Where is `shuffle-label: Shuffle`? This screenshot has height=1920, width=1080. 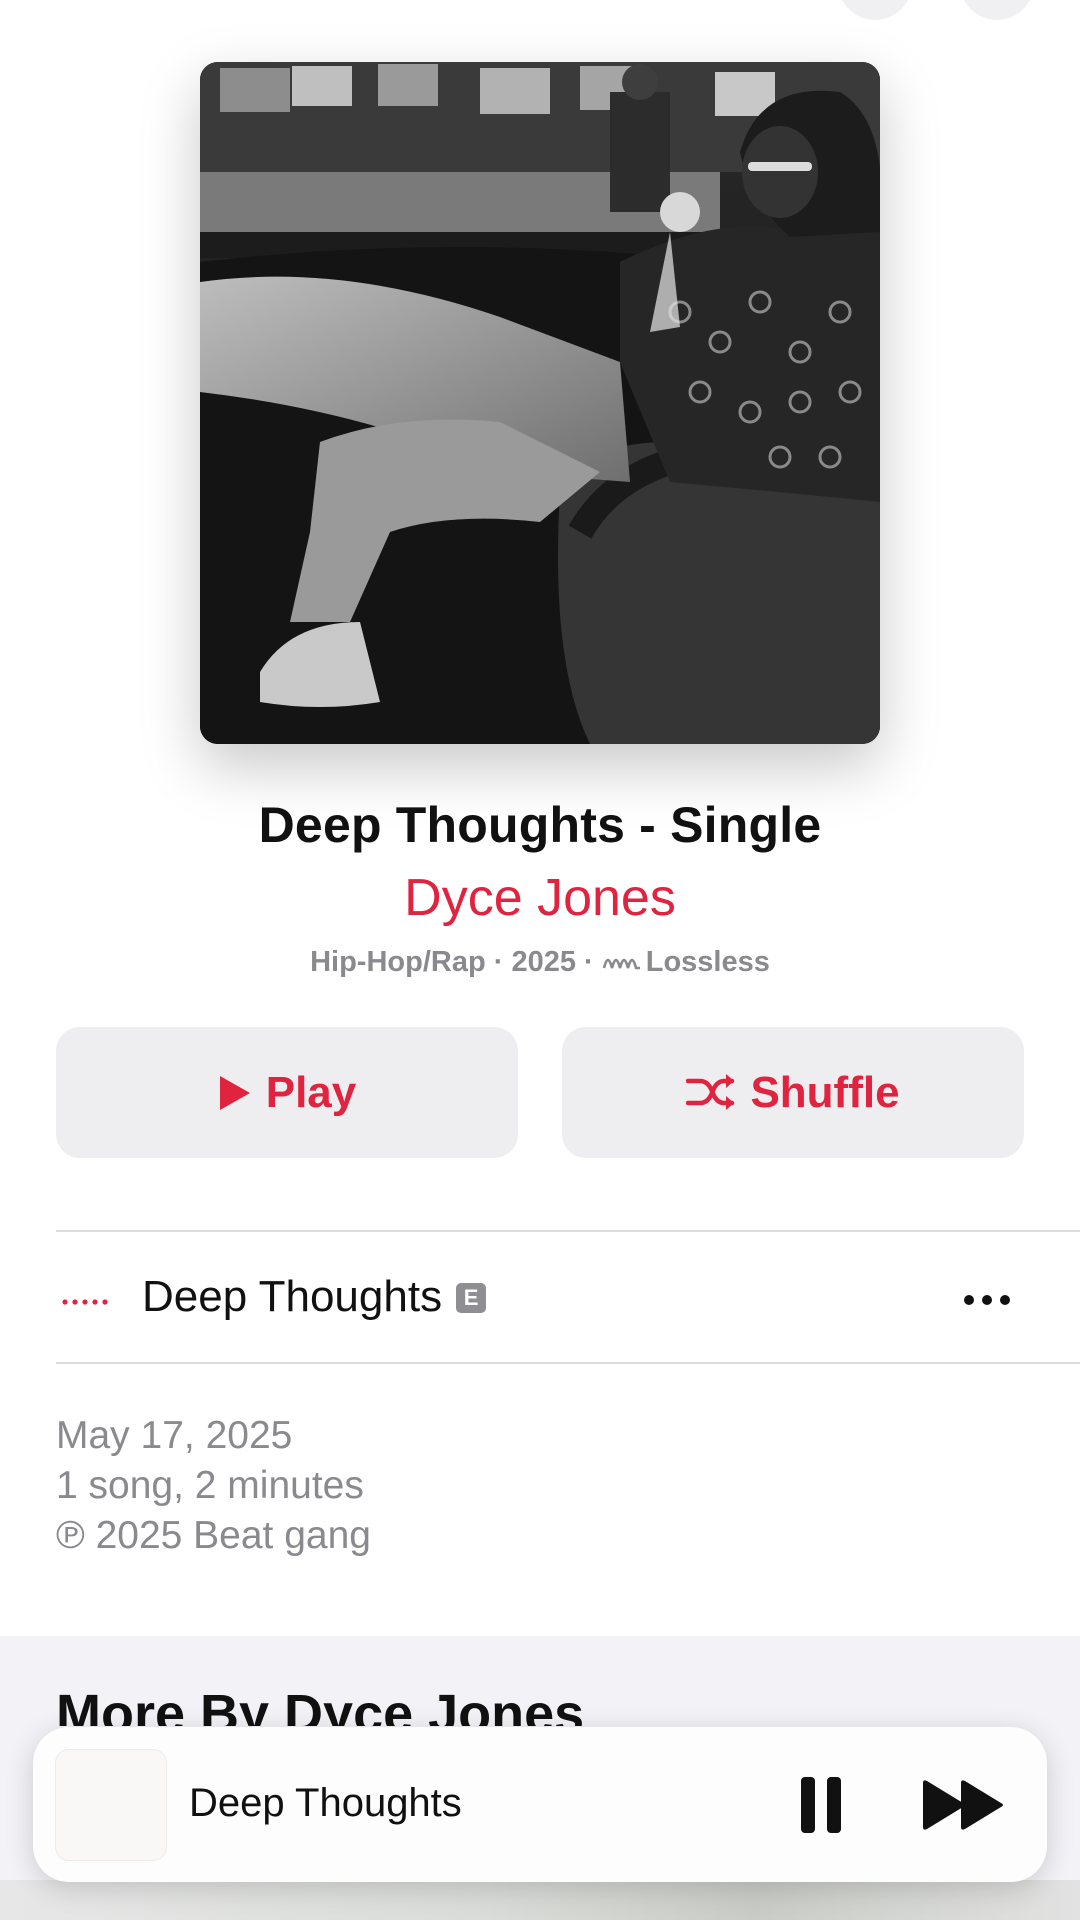
shuffle-label: Shuffle is located at coordinates (825, 1092).